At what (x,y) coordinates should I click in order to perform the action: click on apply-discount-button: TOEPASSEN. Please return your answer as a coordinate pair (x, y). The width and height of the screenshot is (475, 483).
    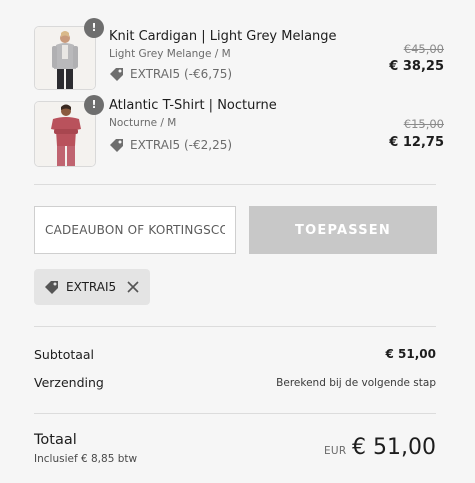
    Looking at the image, I should click on (343, 230).